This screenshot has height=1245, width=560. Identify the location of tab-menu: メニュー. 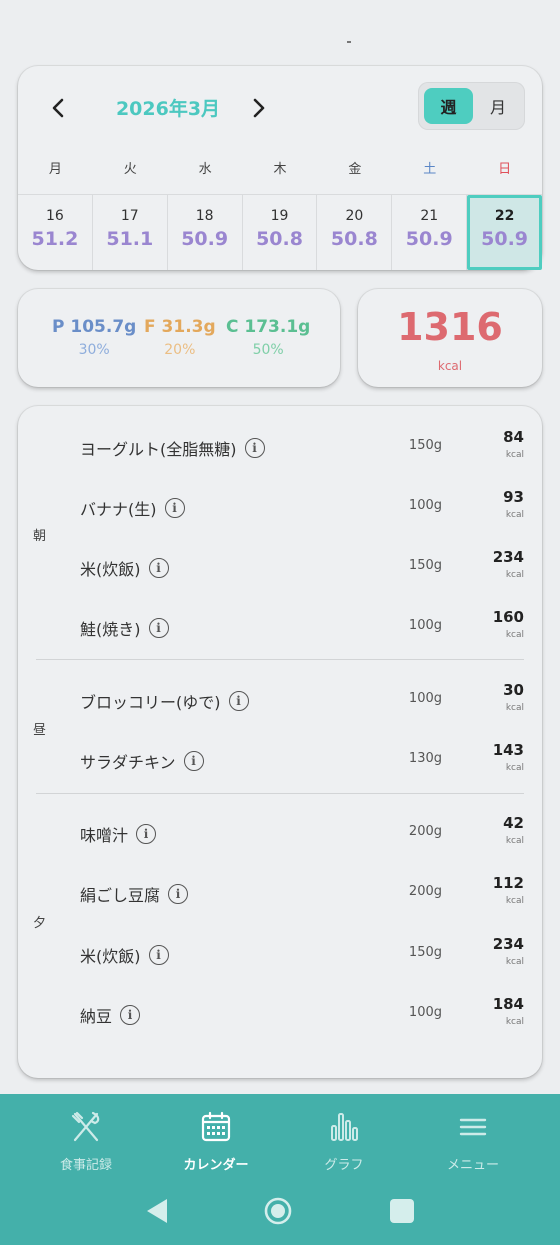
(473, 1141).